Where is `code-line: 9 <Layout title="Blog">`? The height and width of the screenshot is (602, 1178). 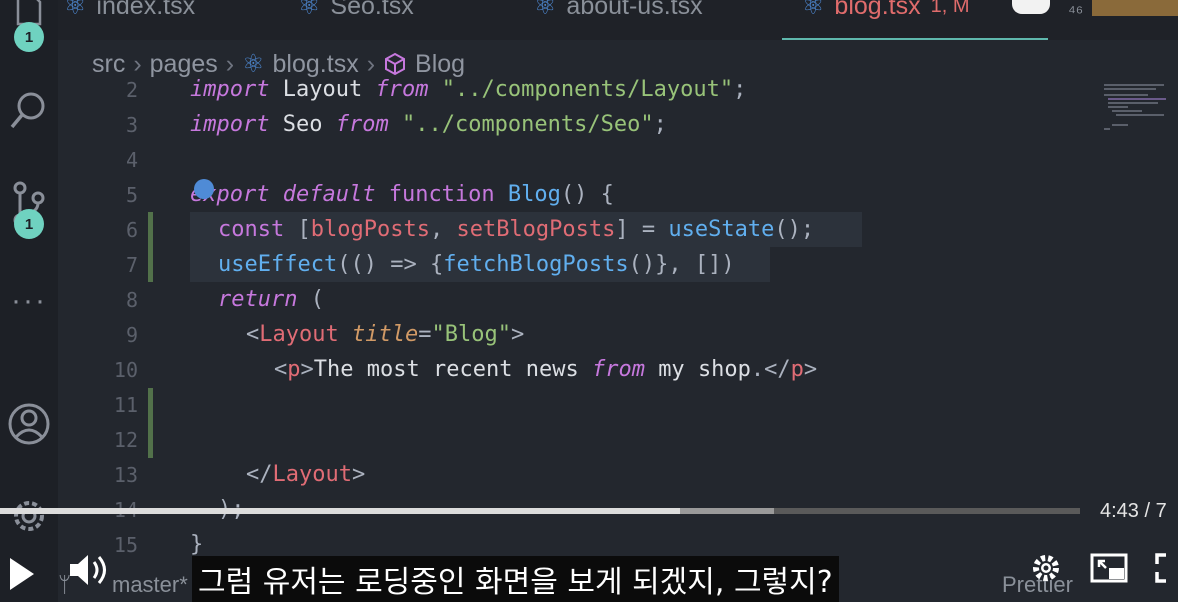
code-line: 9 <Layout title="Blog"> is located at coordinates (578, 334).